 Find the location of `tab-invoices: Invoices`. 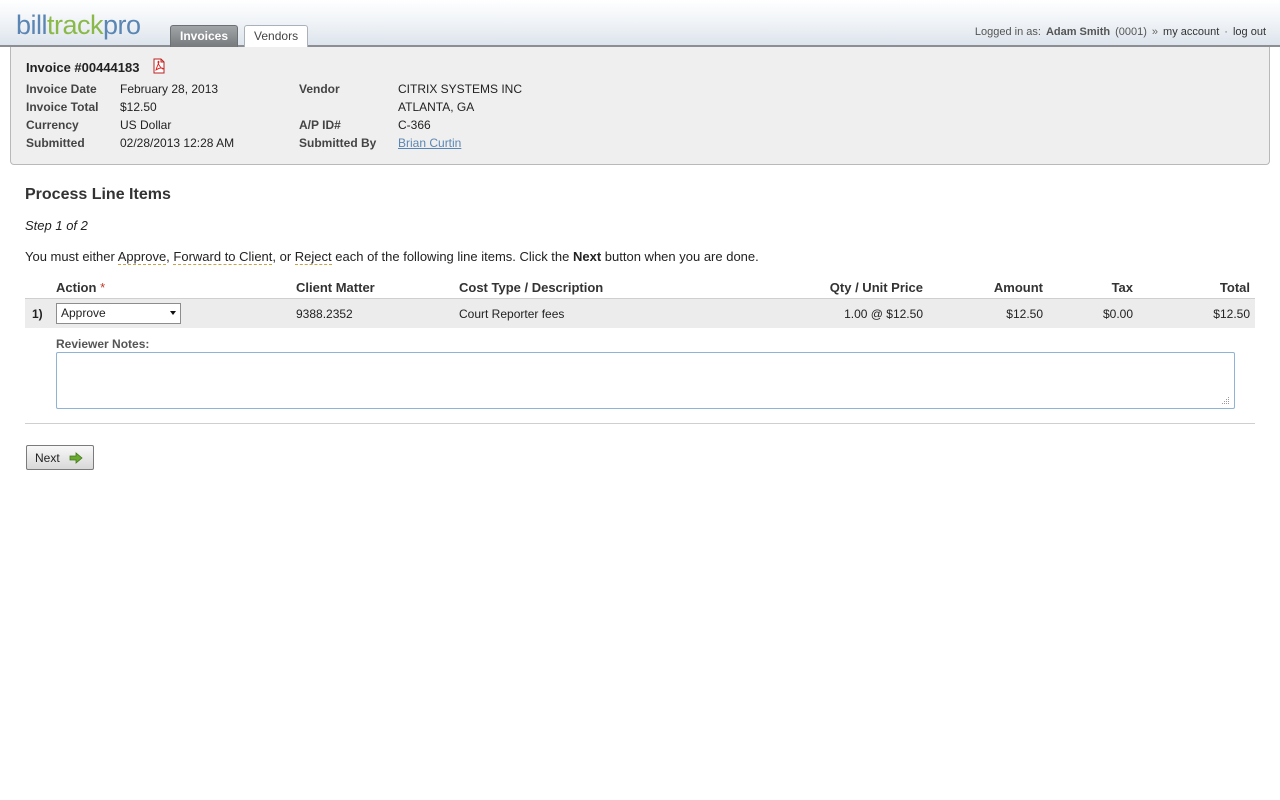

tab-invoices: Invoices is located at coordinates (204, 36).